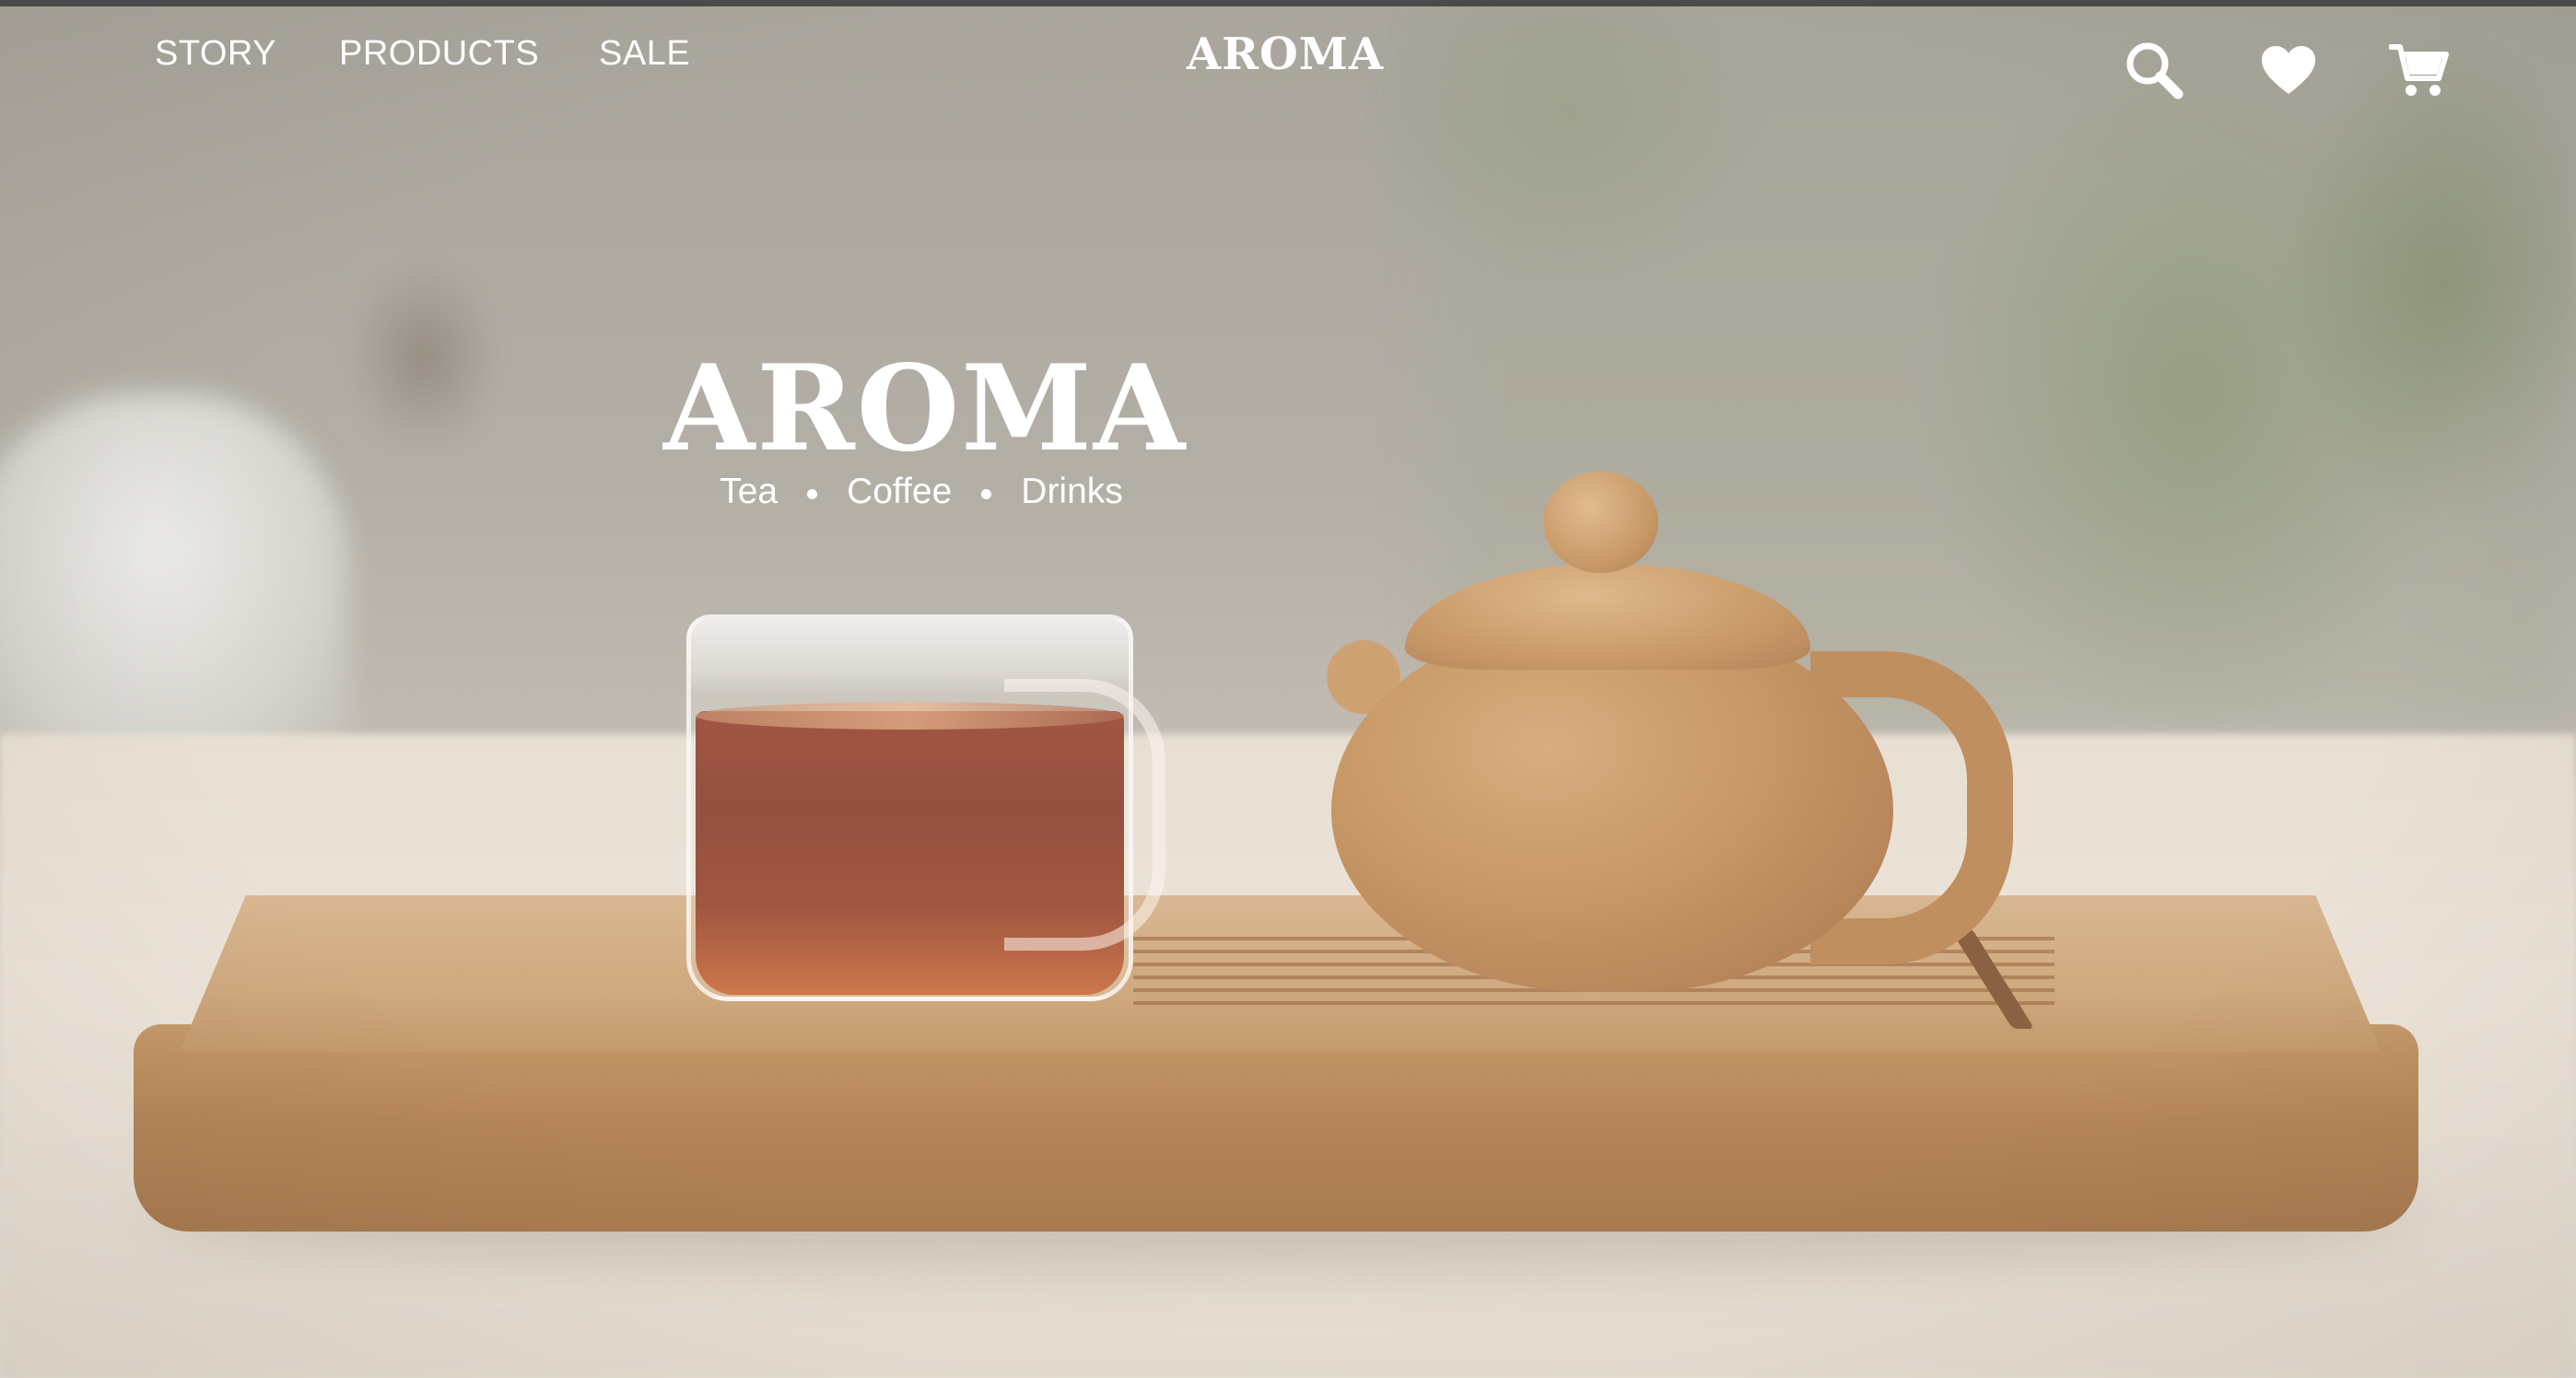  Describe the element at coordinates (1288, 3) in the screenshot. I see `top-border` at that location.